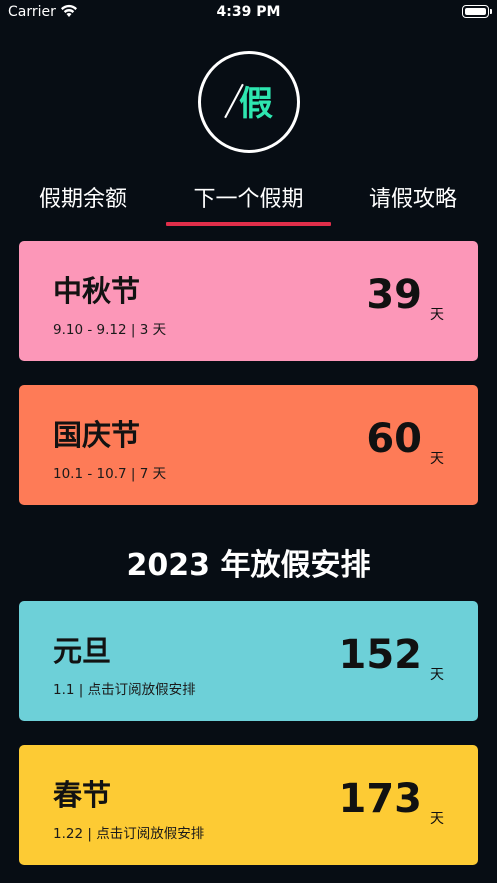 This screenshot has height=883, width=497. What do you see at coordinates (248, 805) in the screenshot?
I see `holiday-card-spring-festival: 春节 1.22 | 点击订阅放假安排 173 天` at bounding box center [248, 805].